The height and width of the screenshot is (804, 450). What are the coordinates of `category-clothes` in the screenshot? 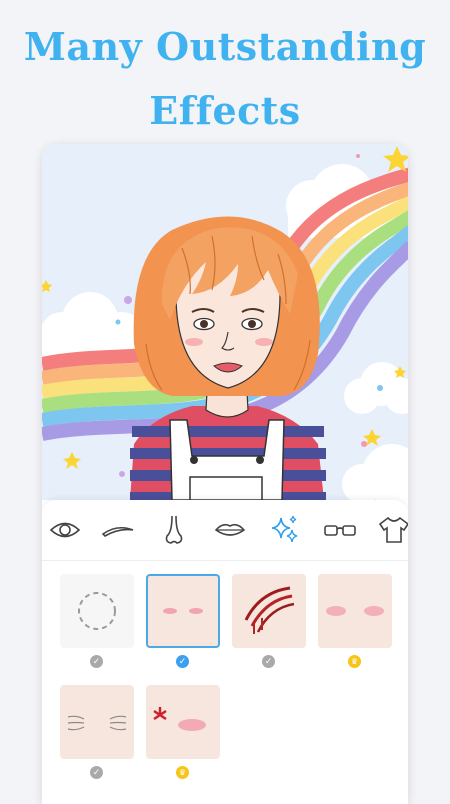 It's located at (391, 530).